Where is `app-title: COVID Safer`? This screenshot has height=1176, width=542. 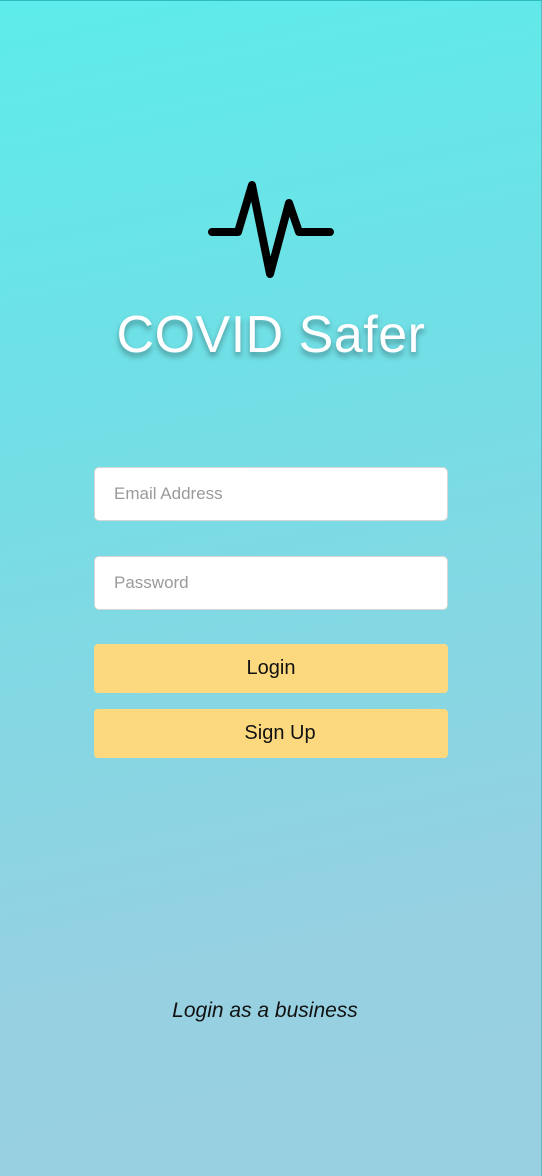
app-title: COVID Safer is located at coordinates (271, 335).